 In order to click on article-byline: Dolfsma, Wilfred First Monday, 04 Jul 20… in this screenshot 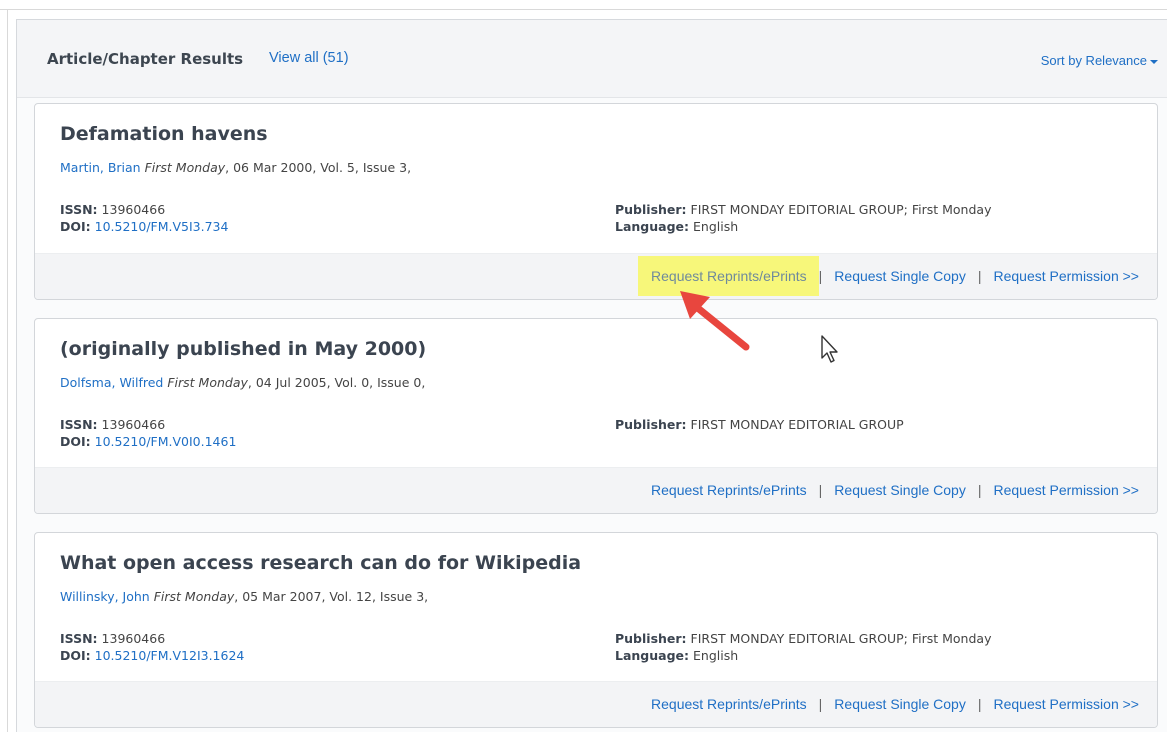, I will do `click(242, 382)`.